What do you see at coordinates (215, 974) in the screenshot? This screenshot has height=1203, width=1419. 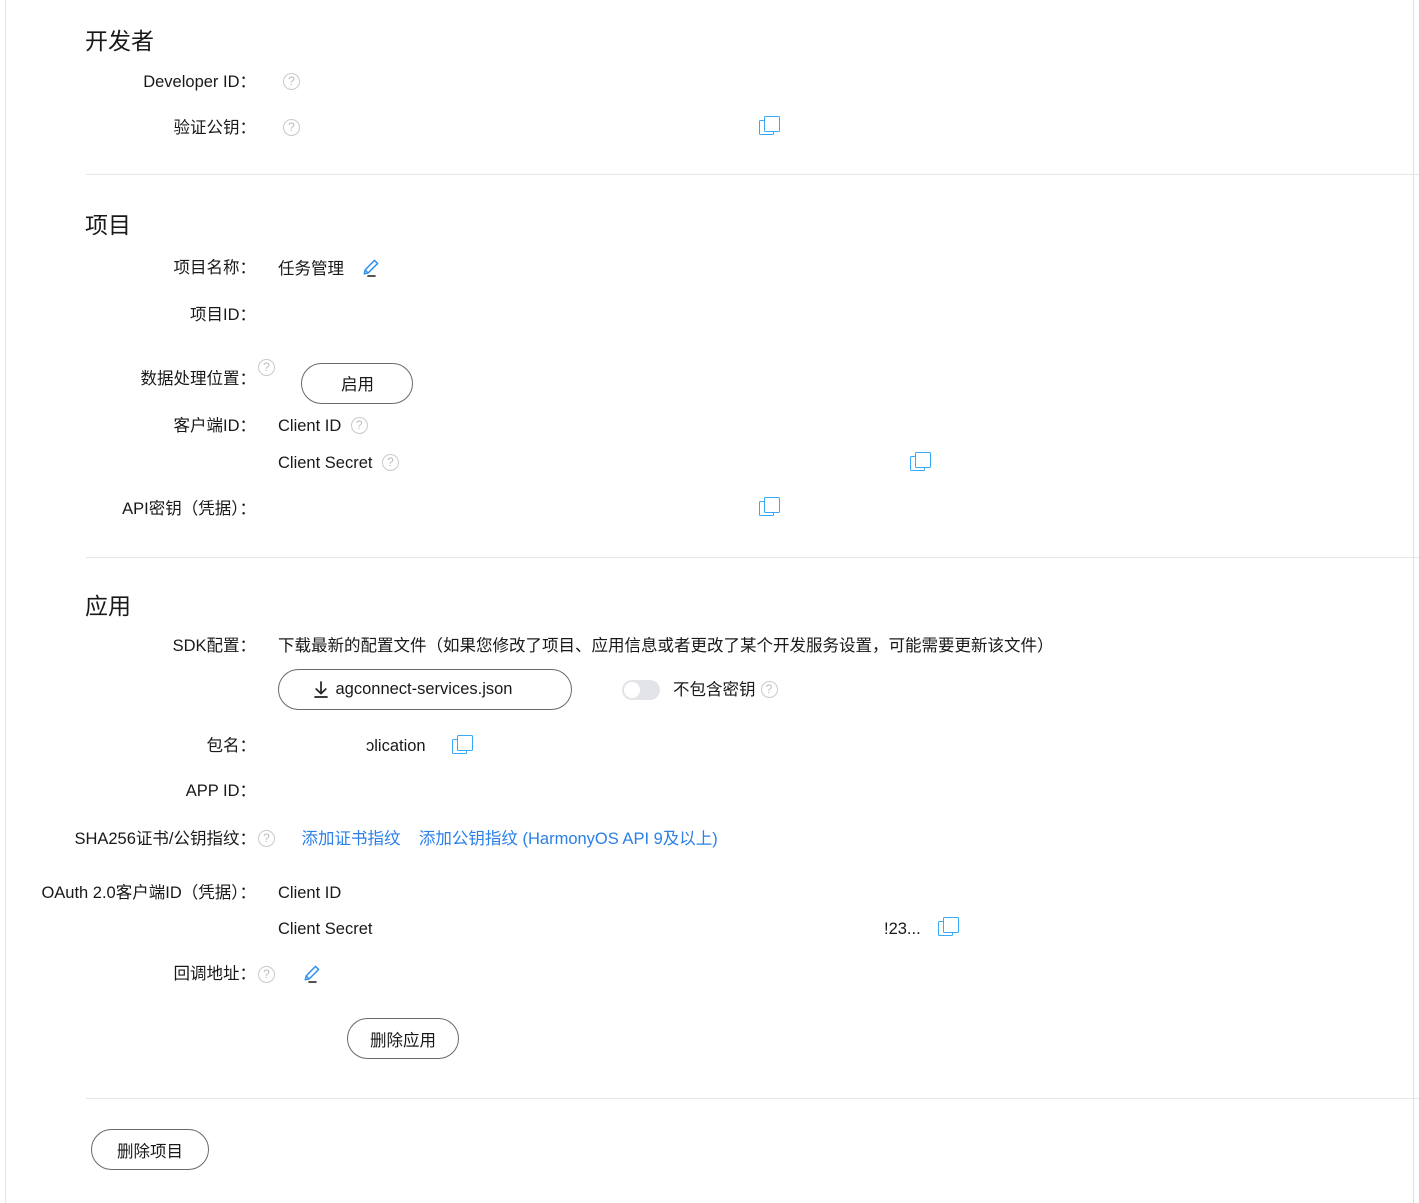 I see `callback-url-label: 回调地址：` at bounding box center [215, 974].